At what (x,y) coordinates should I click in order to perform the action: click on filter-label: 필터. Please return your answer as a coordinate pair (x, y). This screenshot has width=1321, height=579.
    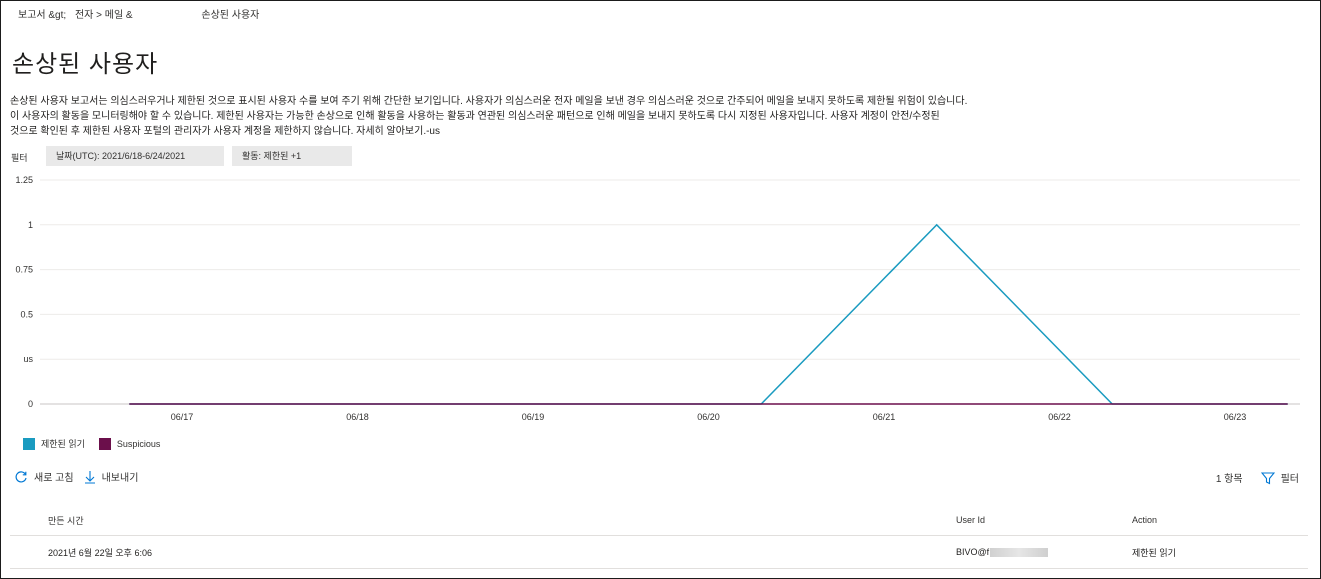
    Looking at the image, I should click on (19, 158).